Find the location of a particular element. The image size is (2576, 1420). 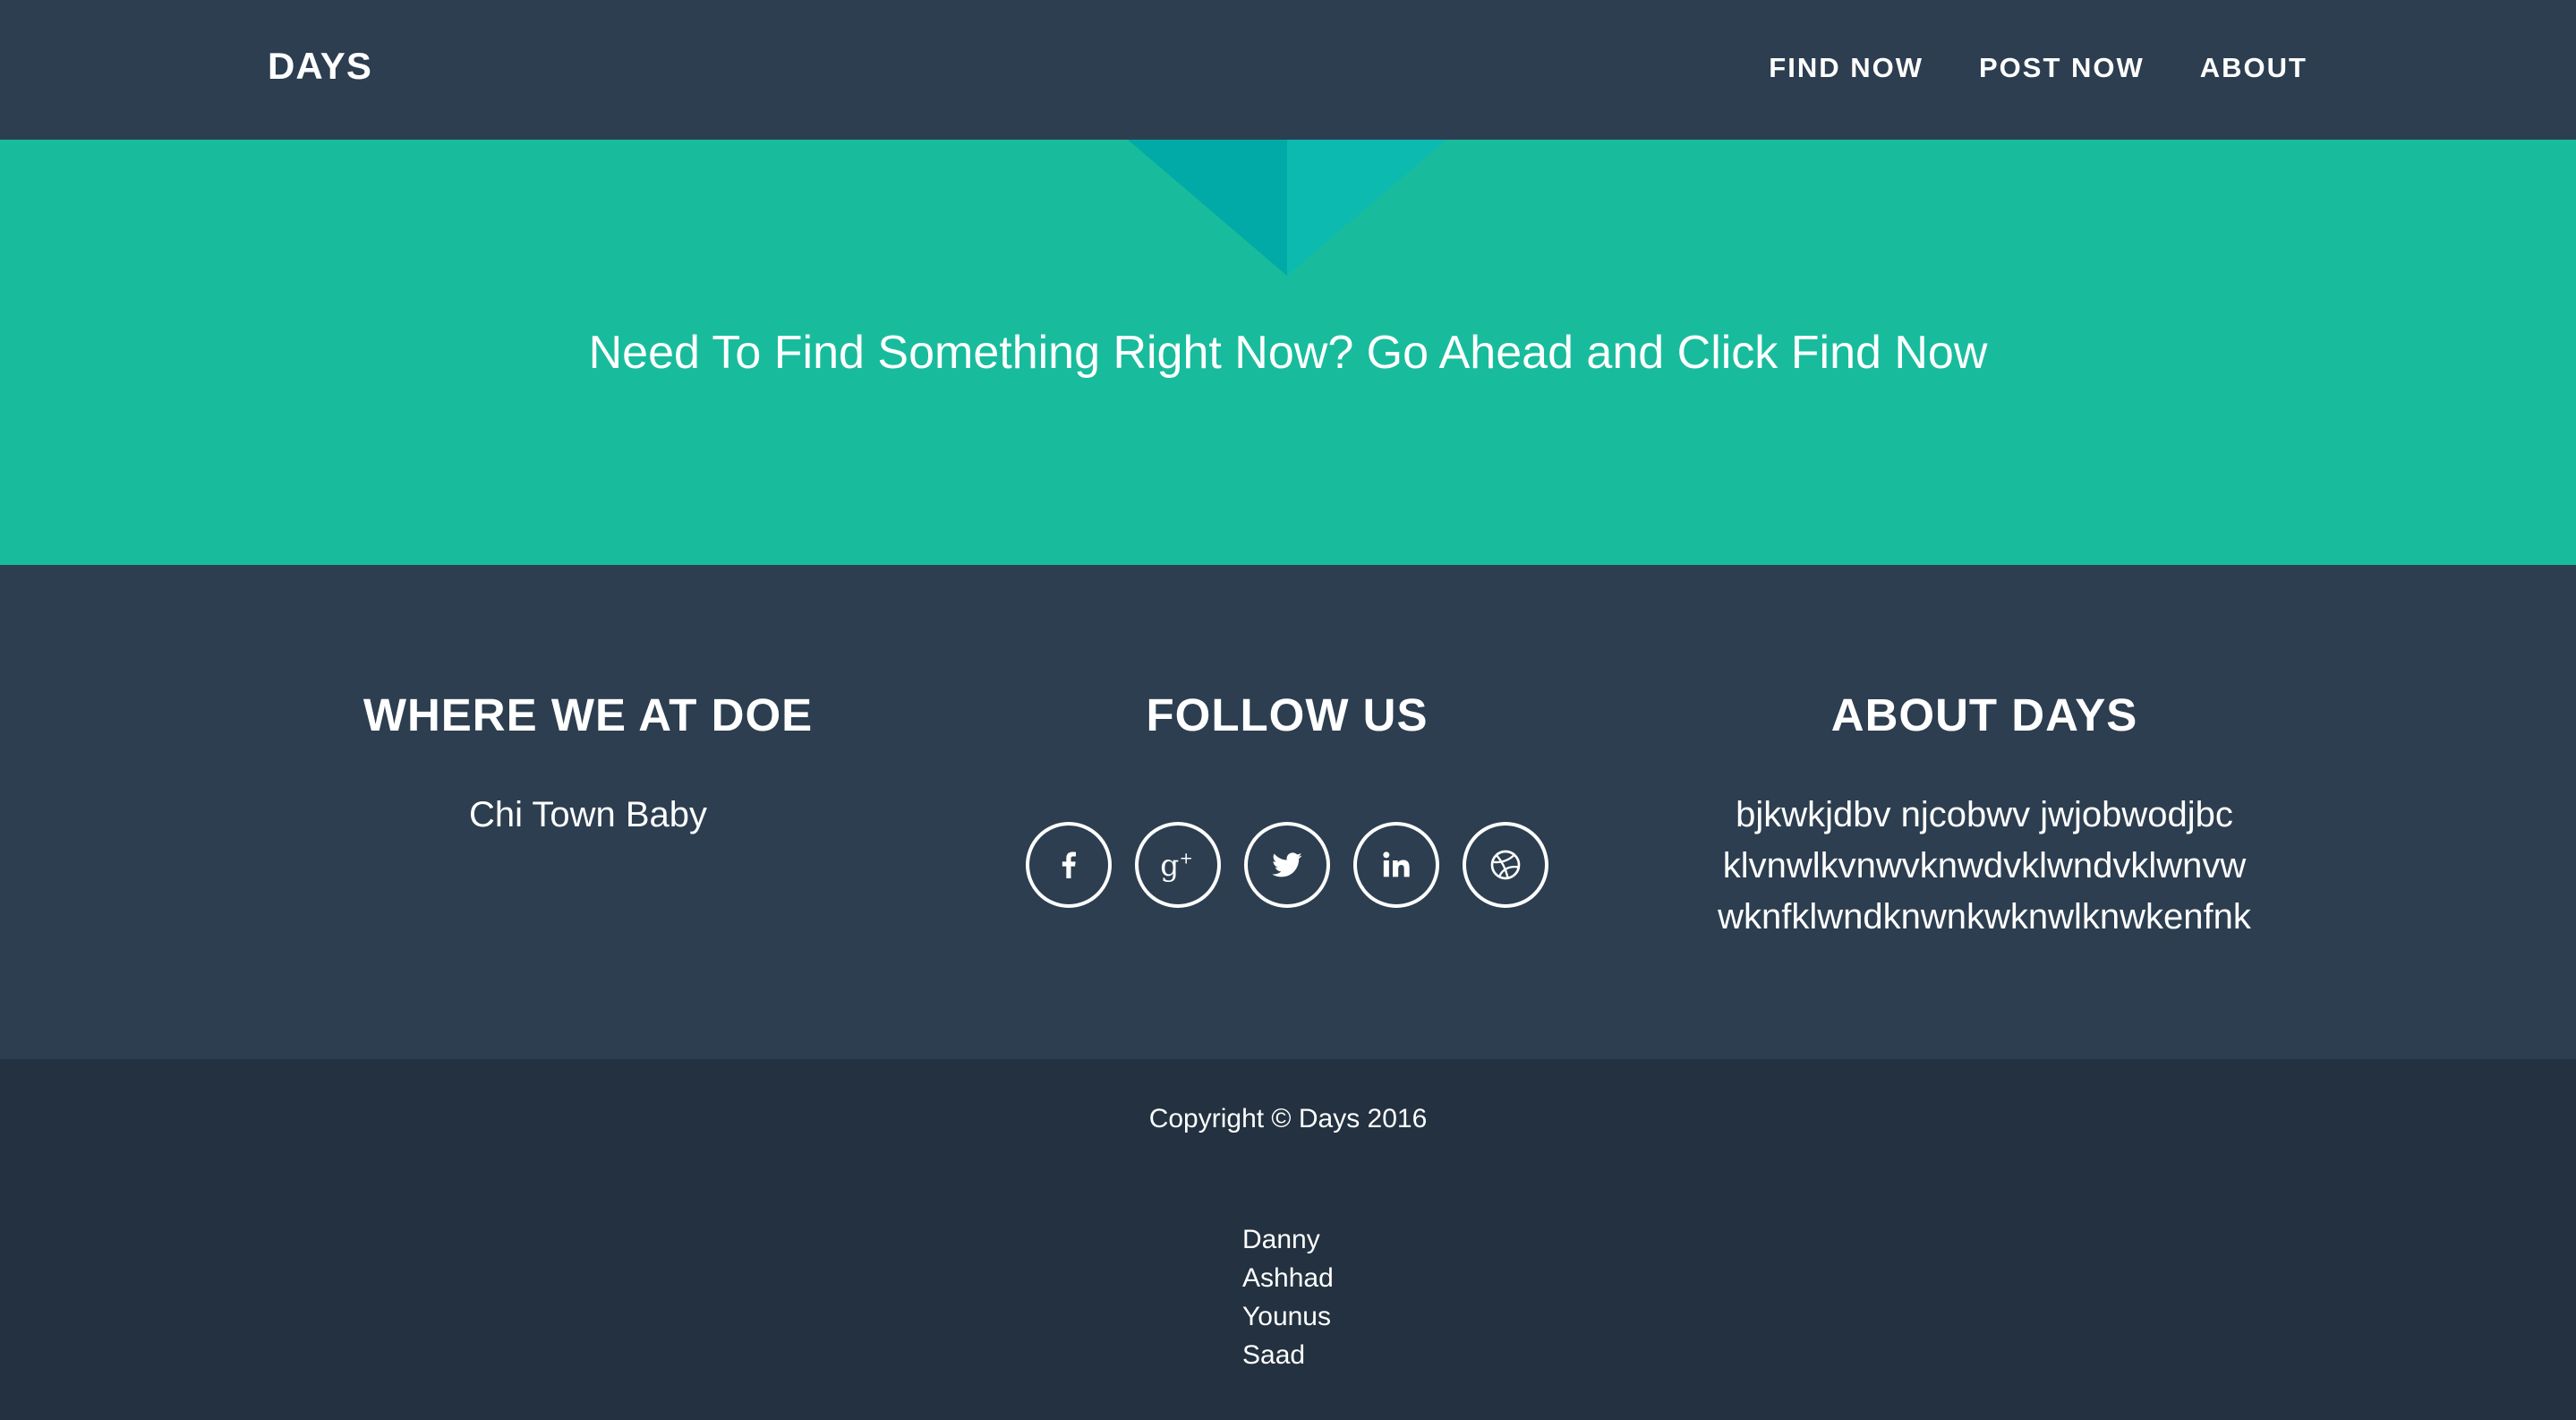

about-line: klvnwlkvnwvknwdvklwndvklwnvw is located at coordinates (1984, 866).